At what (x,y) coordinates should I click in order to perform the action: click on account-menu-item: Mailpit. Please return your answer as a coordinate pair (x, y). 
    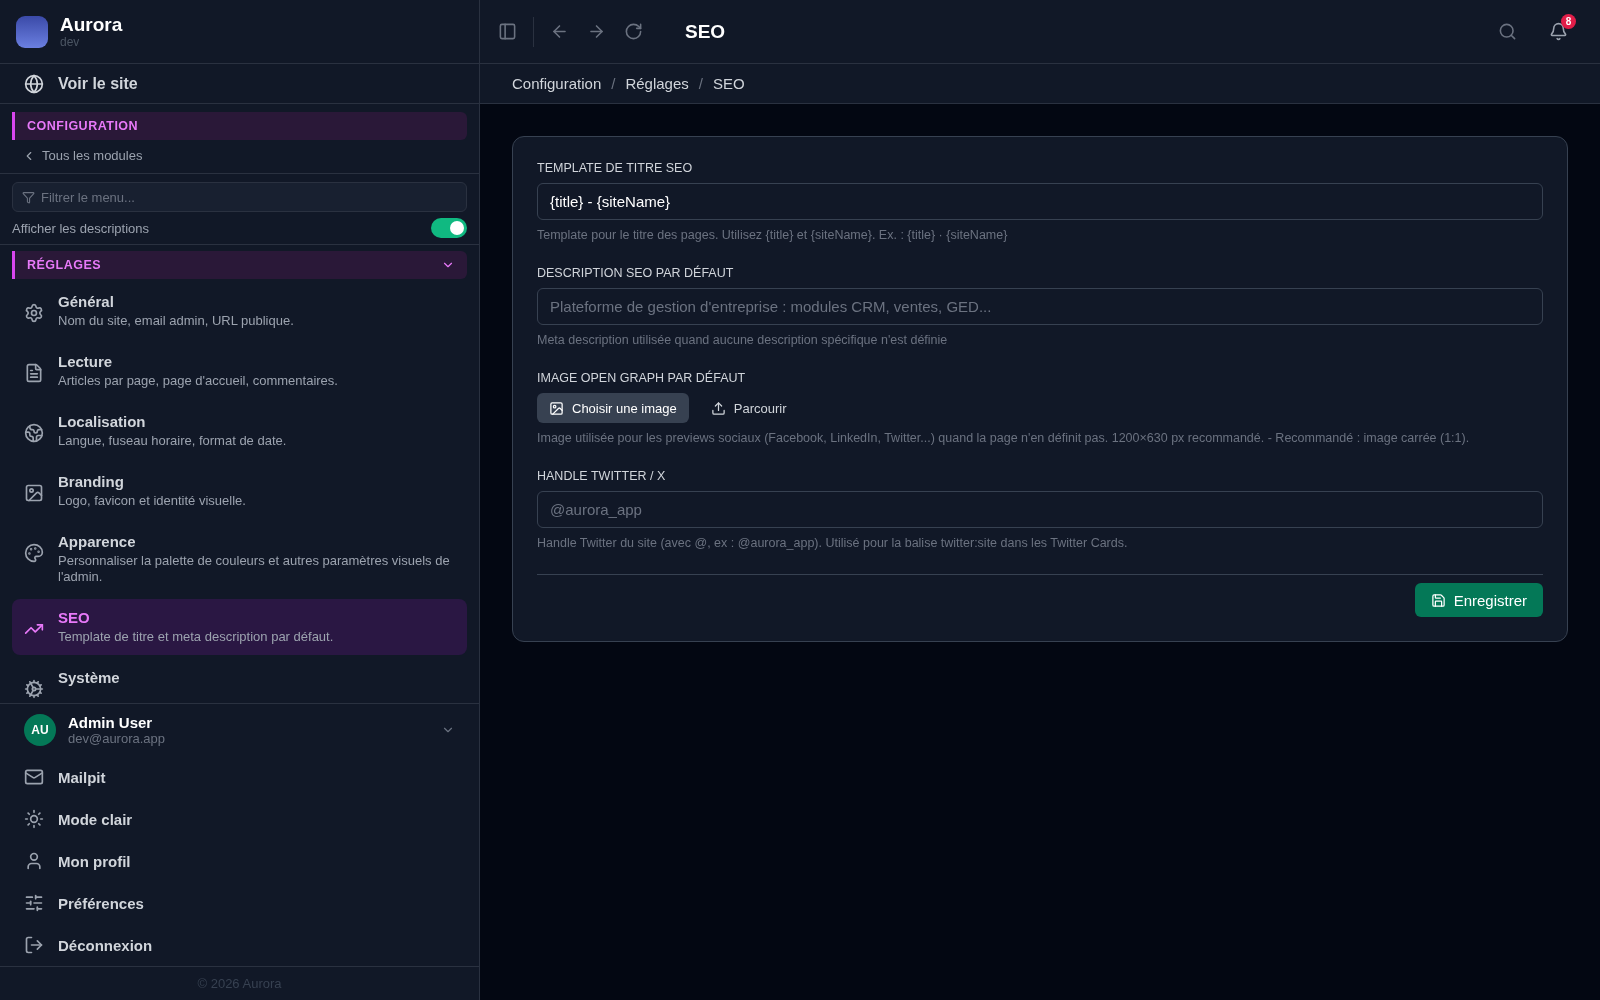
    Looking at the image, I should click on (239, 777).